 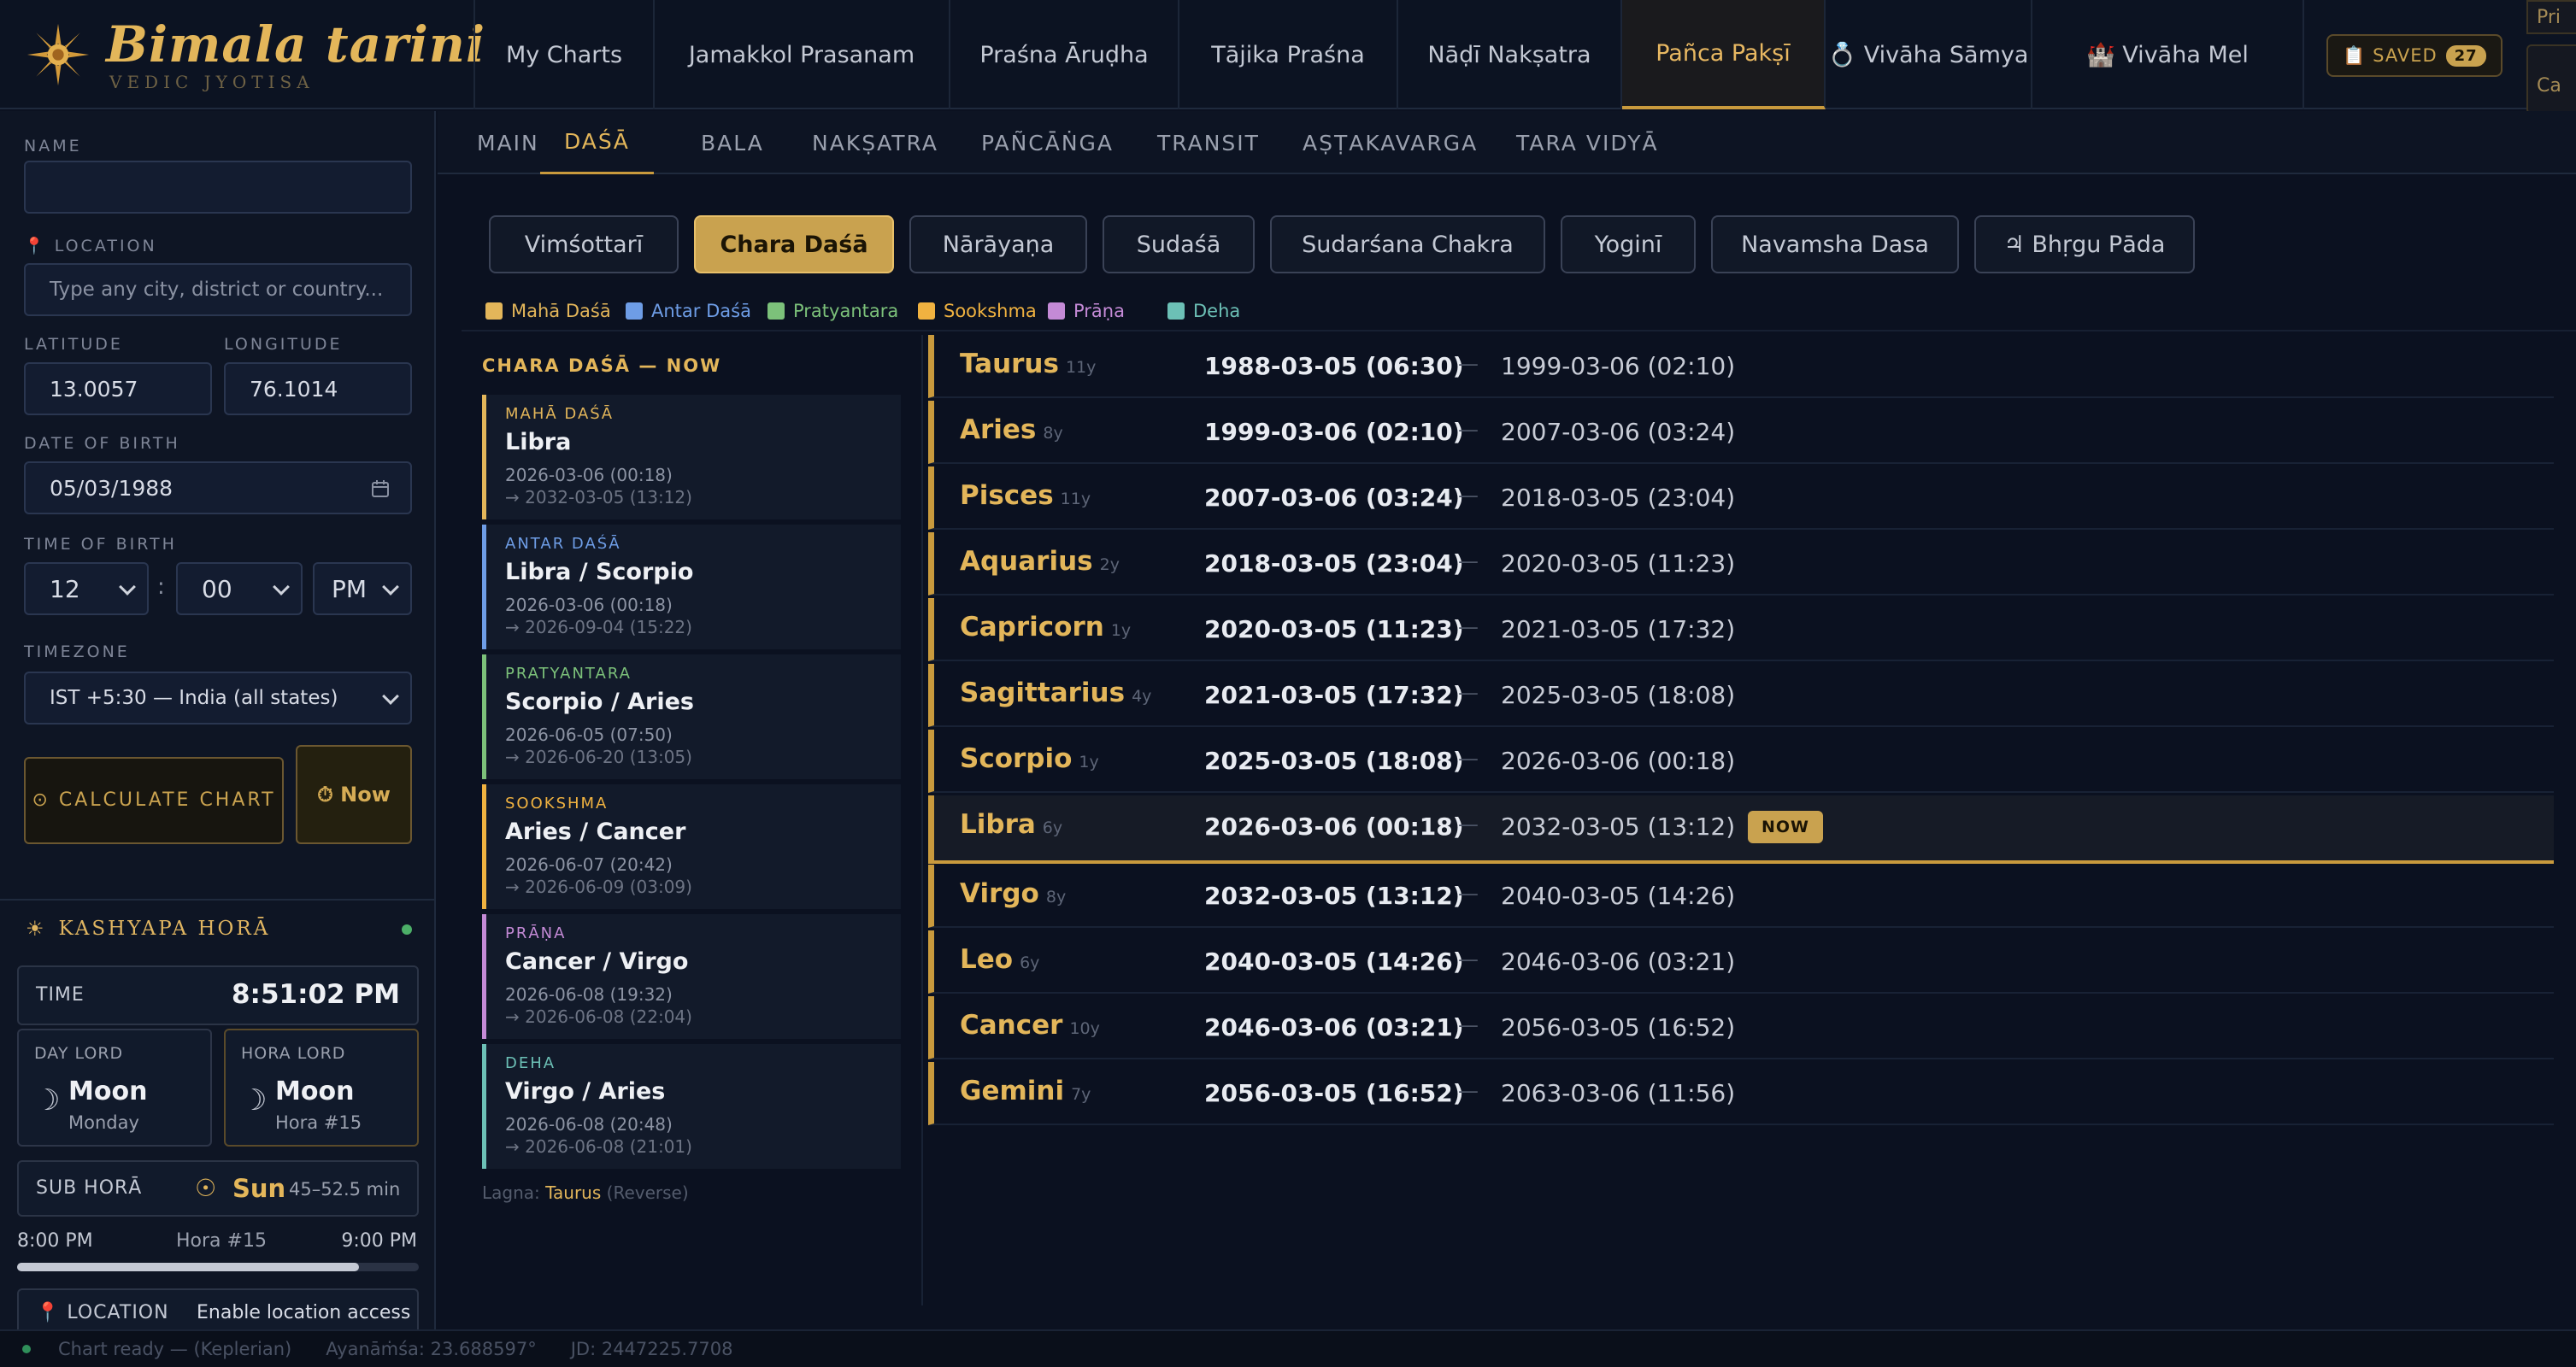 What do you see at coordinates (1618, 896) in the screenshot?
I see `dasa-end: 2040-03-05 (14:26)` at bounding box center [1618, 896].